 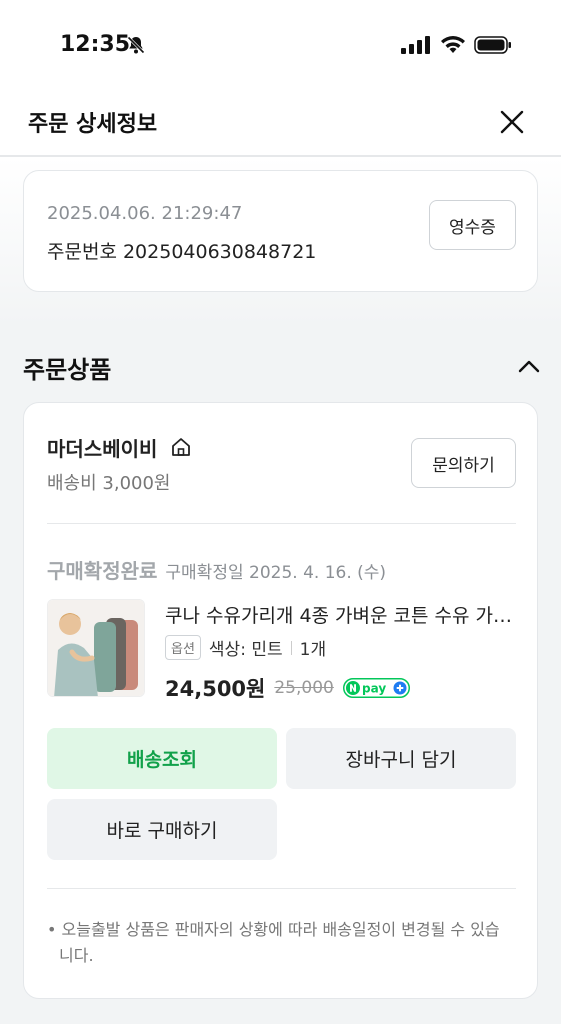 What do you see at coordinates (102, 447) in the screenshot?
I see `store-name: 마더스베이비` at bounding box center [102, 447].